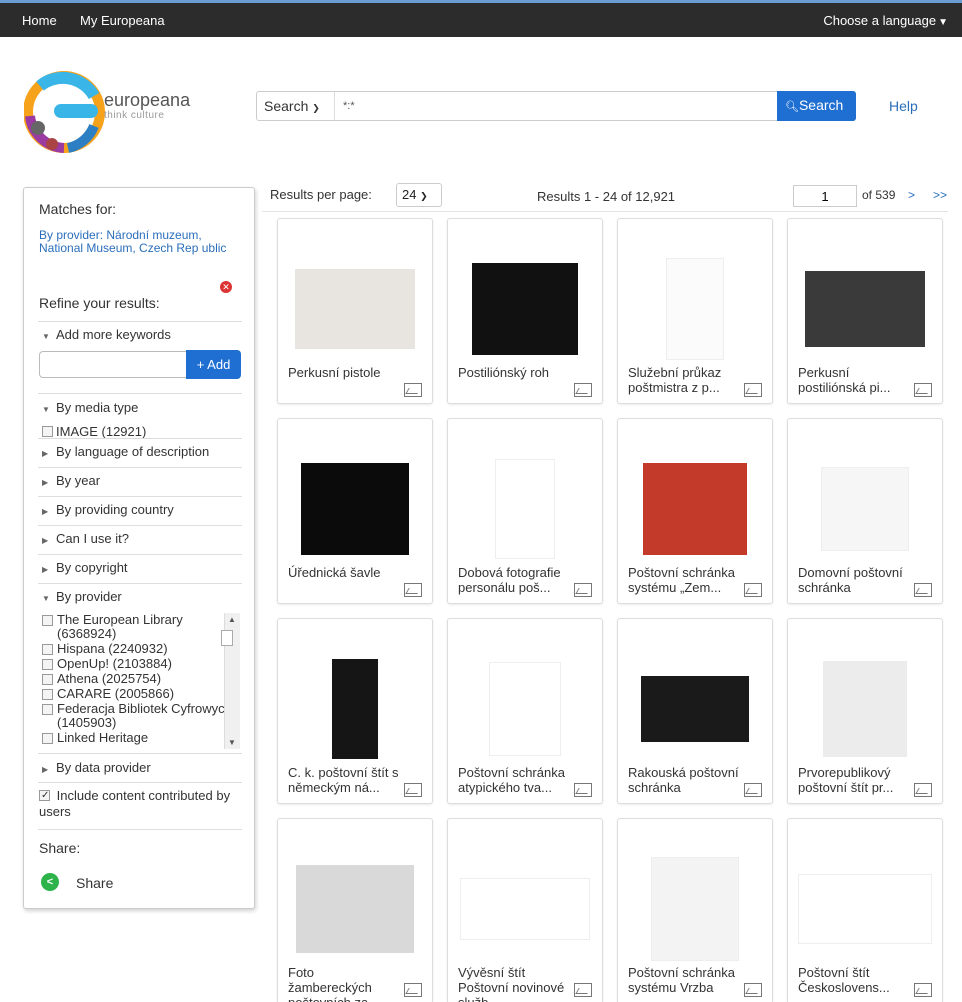 The image size is (962, 1002). Describe the element at coordinates (122, 20) in the screenshot. I see `nav-my-europeana-link: My Europeana` at that location.